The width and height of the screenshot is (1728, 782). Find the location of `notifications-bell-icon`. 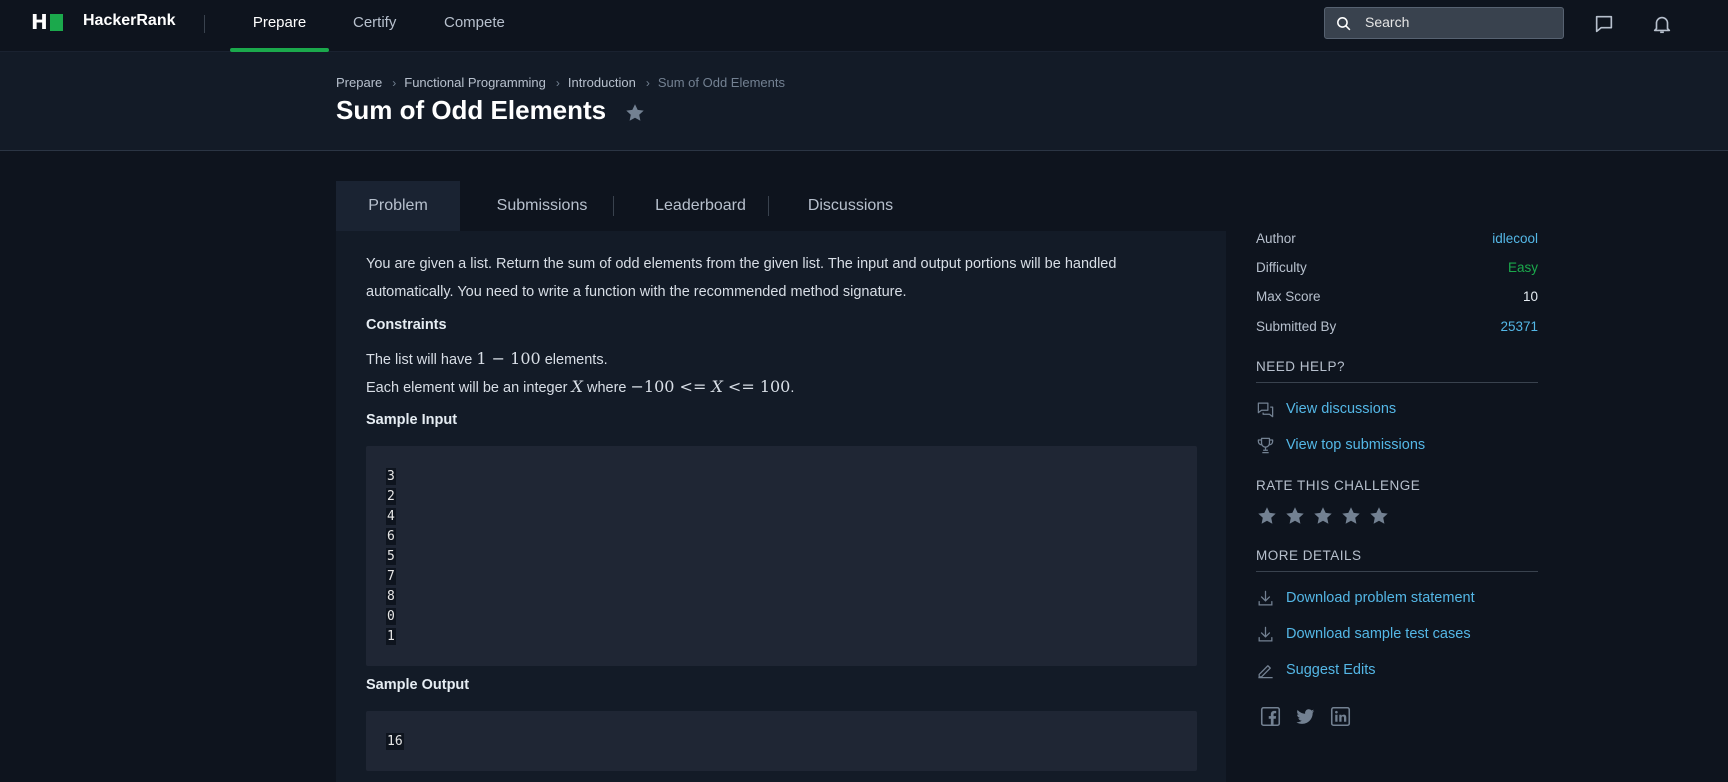

notifications-bell-icon is located at coordinates (1662, 24).